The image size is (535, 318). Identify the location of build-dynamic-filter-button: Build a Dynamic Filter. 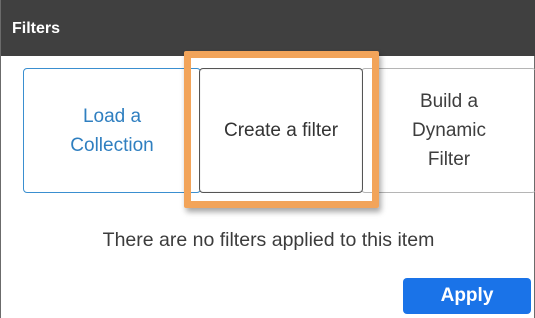
(448, 130).